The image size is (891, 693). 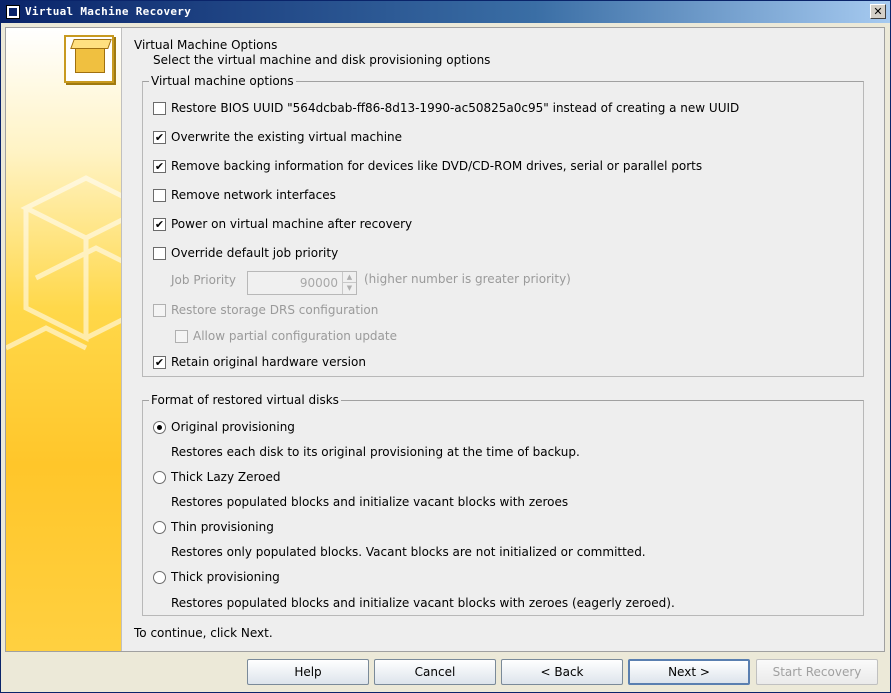 I want to click on box-icon, so click(x=90, y=59).